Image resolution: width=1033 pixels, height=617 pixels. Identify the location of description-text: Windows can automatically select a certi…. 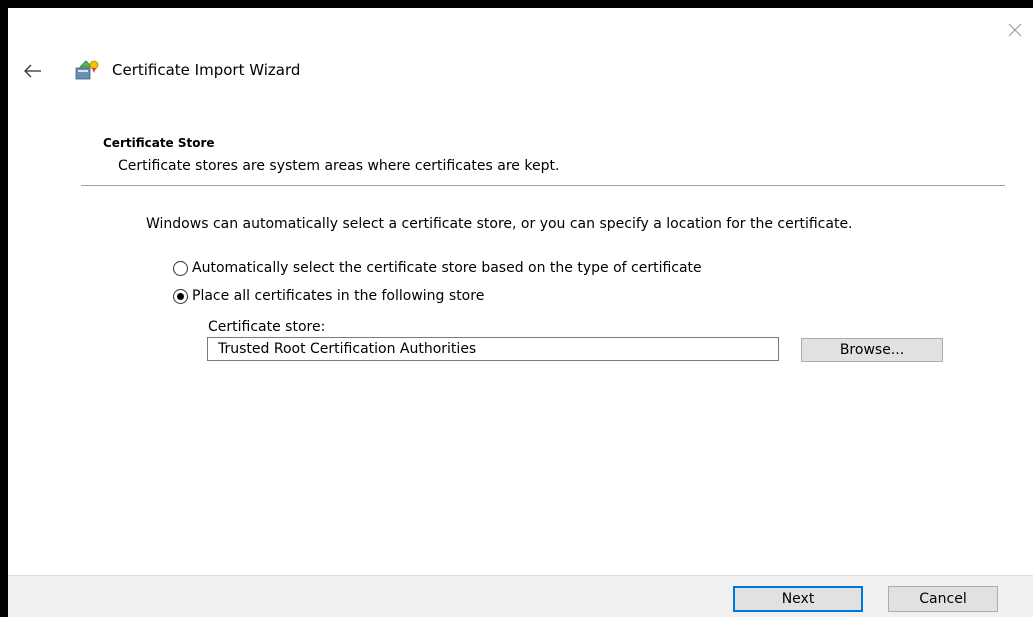
(499, 224).